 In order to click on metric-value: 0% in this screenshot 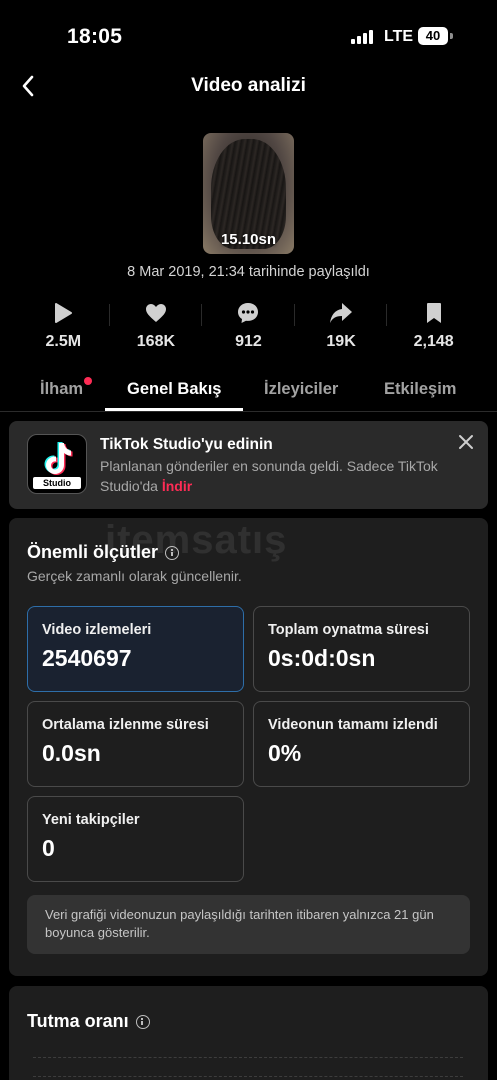, I will do `click(285, 753)`.